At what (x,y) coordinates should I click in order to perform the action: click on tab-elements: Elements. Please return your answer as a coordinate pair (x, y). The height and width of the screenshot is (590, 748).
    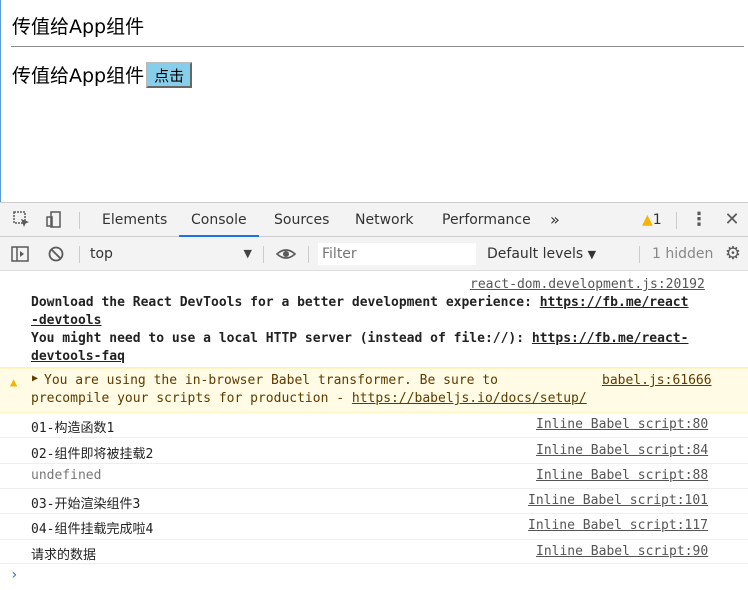
    Looking at the image, I should click on (134, 220).